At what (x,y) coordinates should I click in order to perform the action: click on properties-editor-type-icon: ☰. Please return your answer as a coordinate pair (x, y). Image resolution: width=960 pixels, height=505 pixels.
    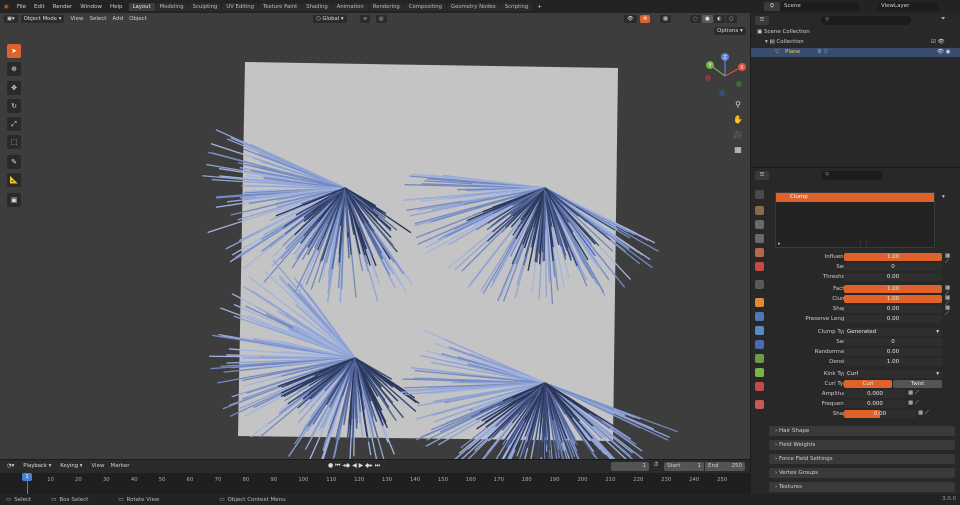
    Looking at the image, I should click on (762, 175).